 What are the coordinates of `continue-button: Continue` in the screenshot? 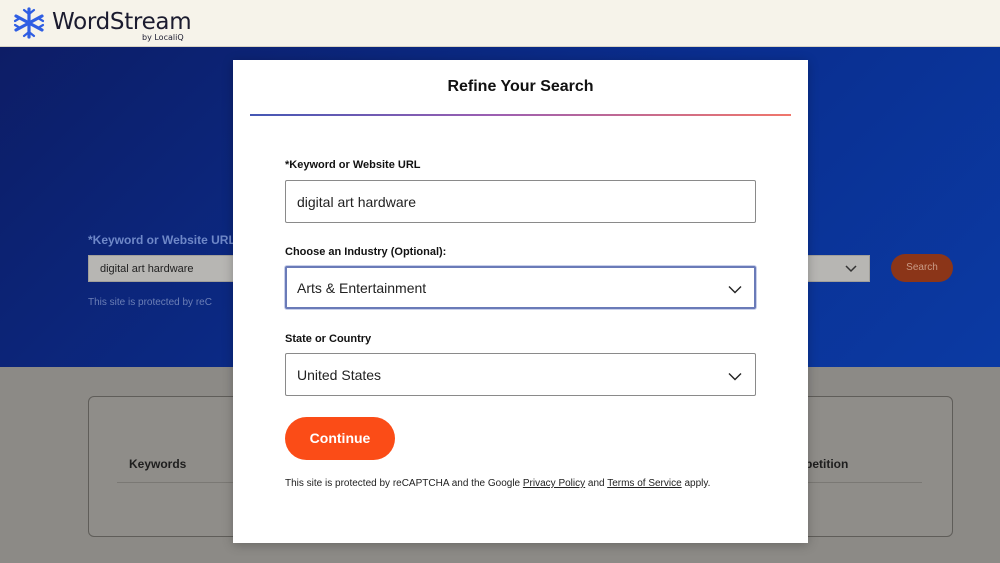 It's located at (340, 438).